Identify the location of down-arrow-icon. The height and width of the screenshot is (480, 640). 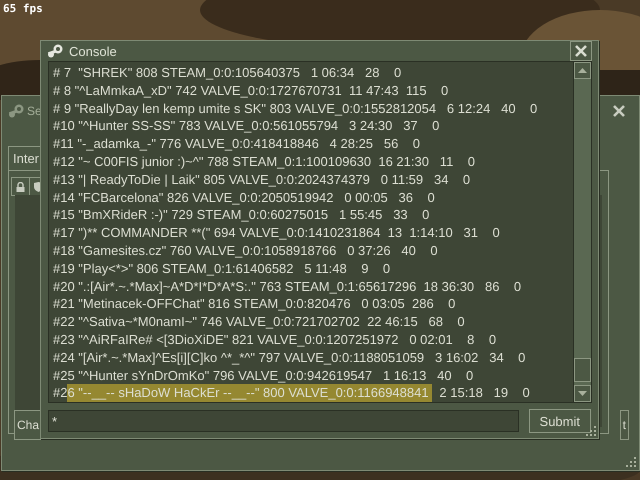
(582, 393).